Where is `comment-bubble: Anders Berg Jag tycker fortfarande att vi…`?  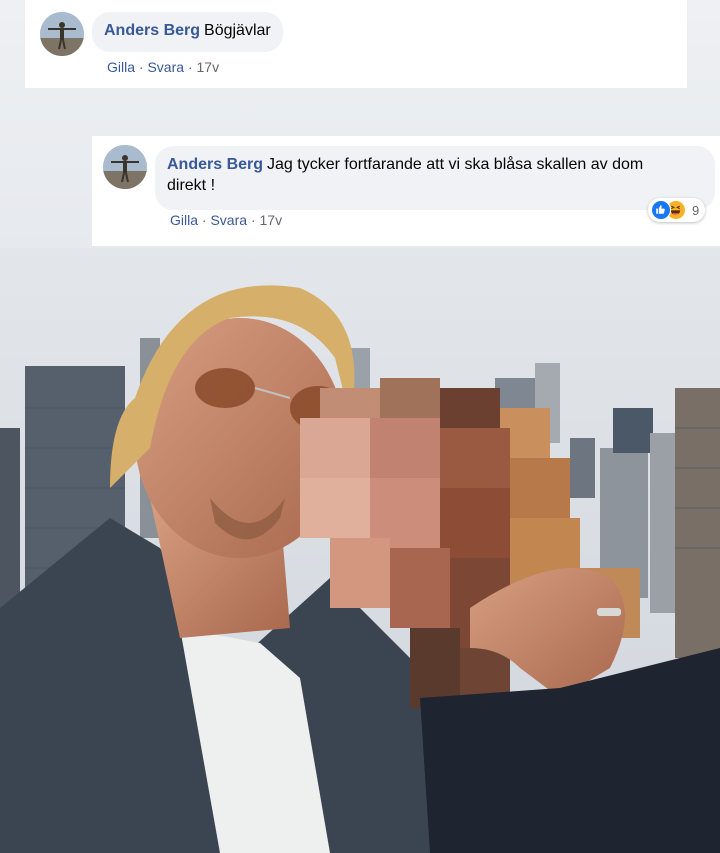
comment-bubble: Anders Berg Jag tycker fortfarande att vi… is located at coordinates (435, 178).